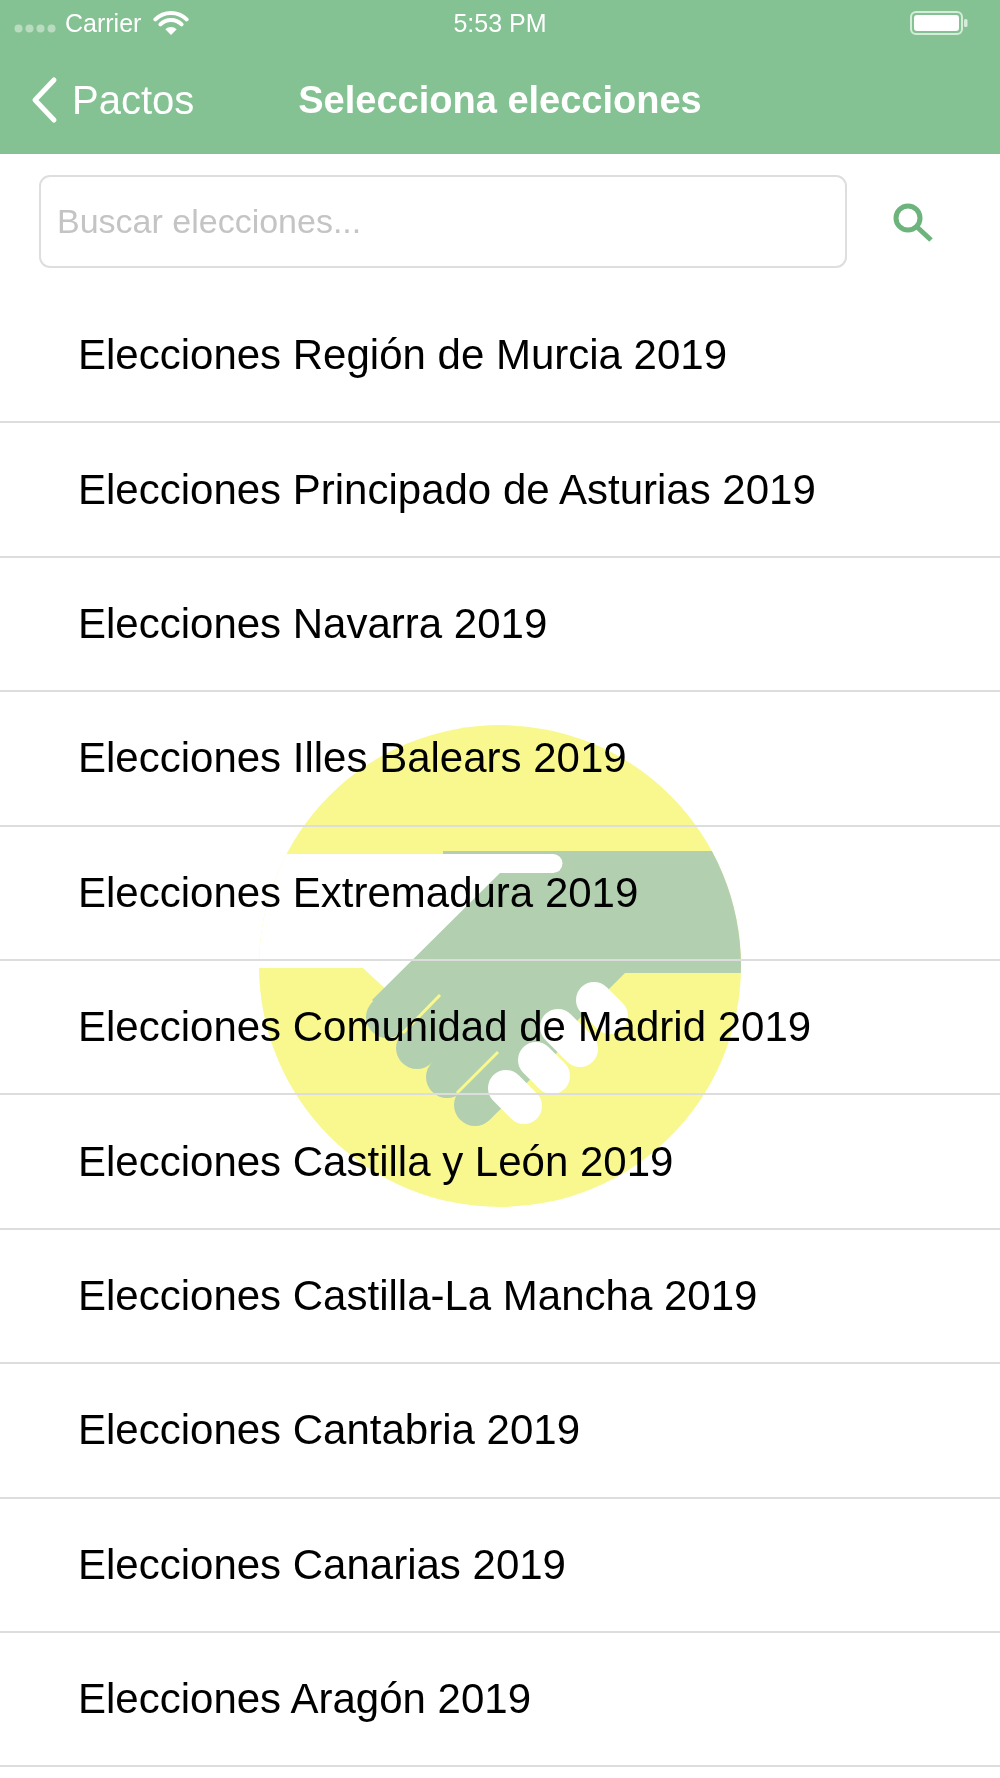  Describe the element at coordinates (500, 23) in the screenshot. I see `status-time: 5:53 PM` at that location.